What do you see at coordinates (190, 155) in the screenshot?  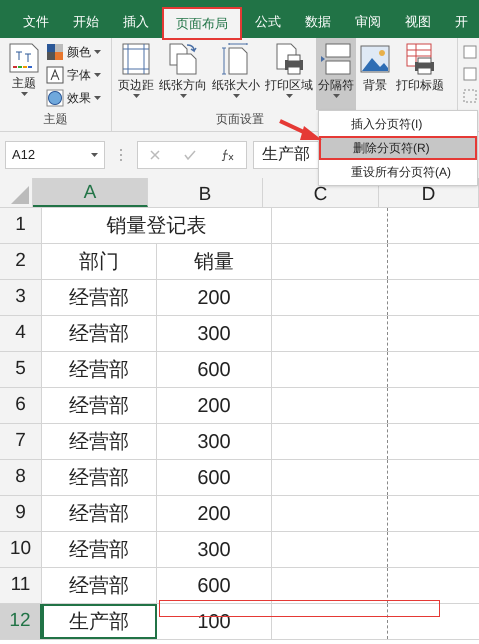 I see `checkmark-icon` at bounding box center [190, 155].